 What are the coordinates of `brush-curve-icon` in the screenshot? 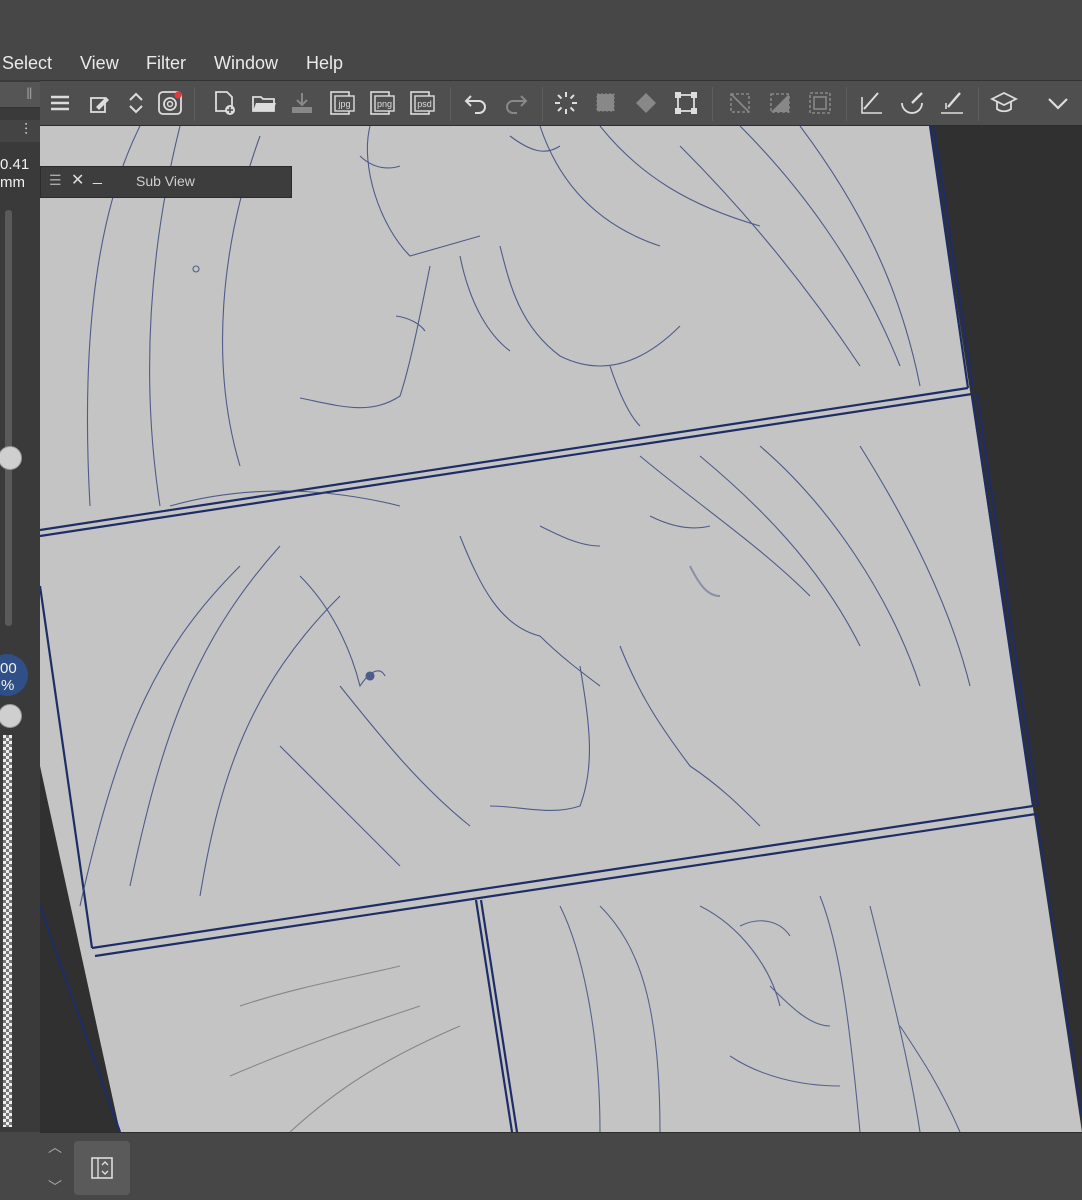 It's located at (912, 103).